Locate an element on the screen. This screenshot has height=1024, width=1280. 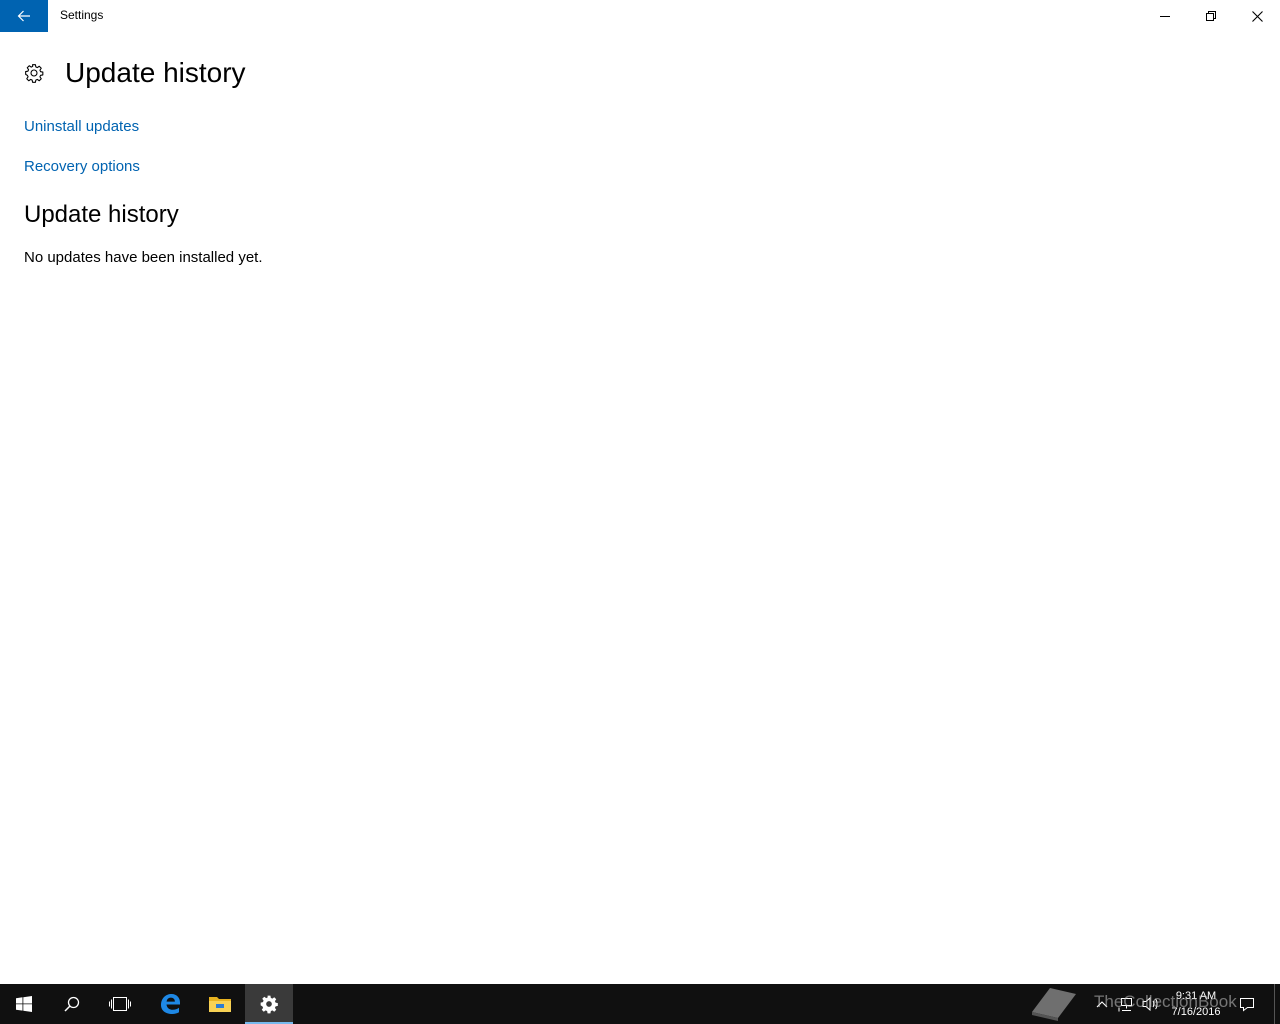
file-explorer-icon is located at coordinates (220, 1004).